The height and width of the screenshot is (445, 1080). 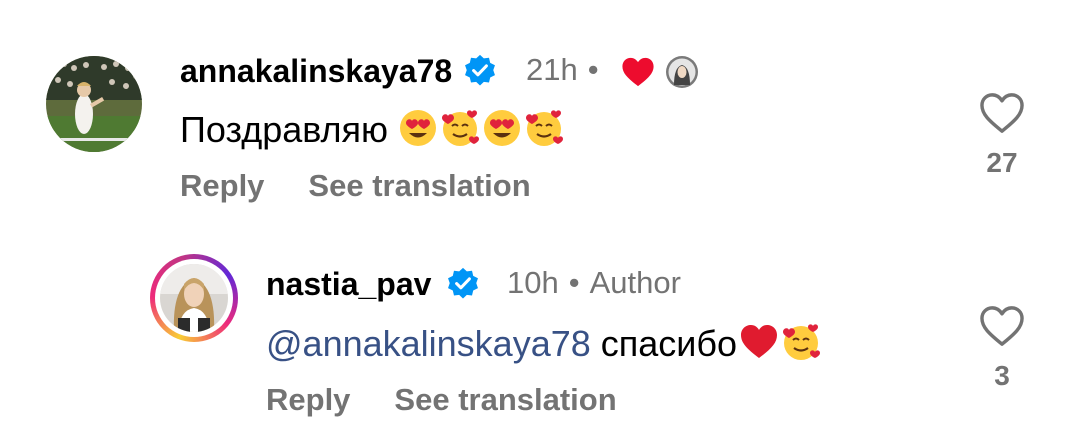 What do you see at coordinates (780, 342) in the screenshot?
I see `emoji-group` at bounding box center [780, 342].